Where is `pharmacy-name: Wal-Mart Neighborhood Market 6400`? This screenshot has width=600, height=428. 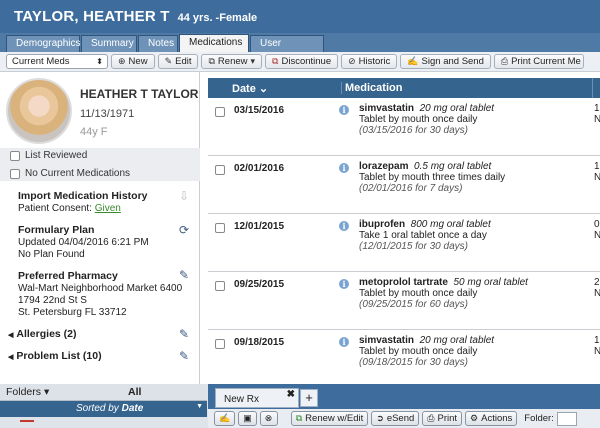
pharmacy-name: Wal-Mart Neighborhood Market 6400 is located at coordinates (100, 288).